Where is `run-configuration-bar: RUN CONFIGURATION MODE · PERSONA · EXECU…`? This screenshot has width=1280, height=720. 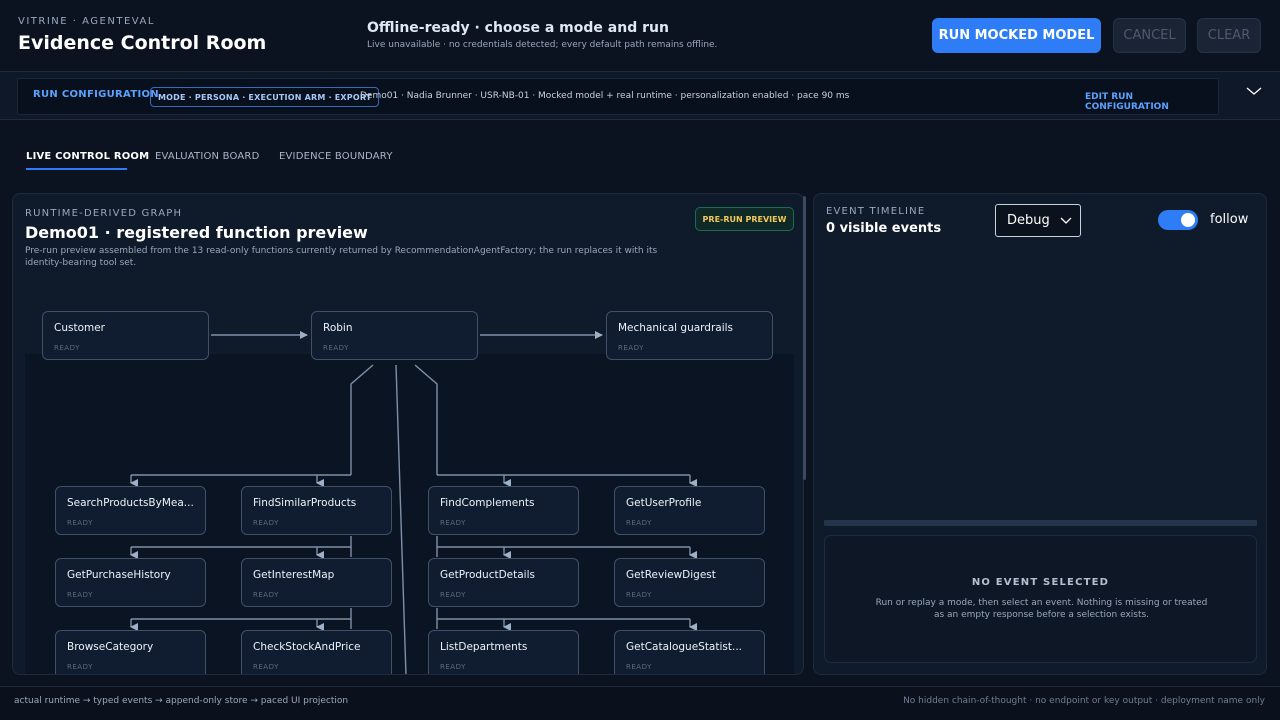
run-configuration-bar: RUN CONFIGURATION MODE · PERSONA · EXECU… is located at coordinates (640, 95).